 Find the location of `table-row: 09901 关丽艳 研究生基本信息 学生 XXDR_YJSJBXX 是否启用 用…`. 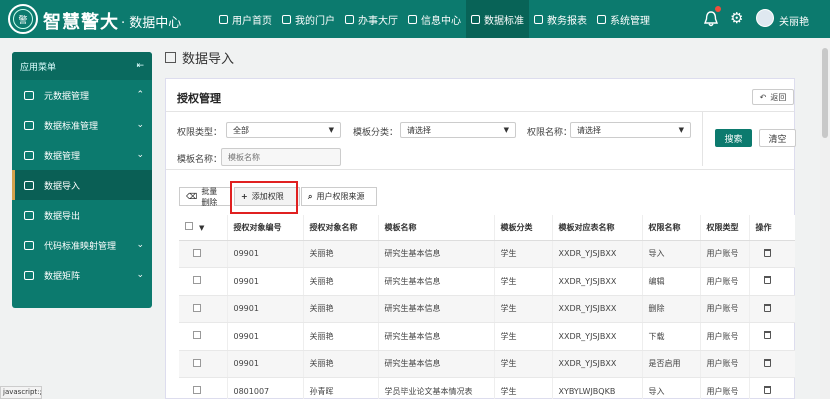

table-row: 09901 关丽艳 研究生基本信息 学生 XXDR_YJSJBXX 是否启用 用… is located at coordinates (487, 364).